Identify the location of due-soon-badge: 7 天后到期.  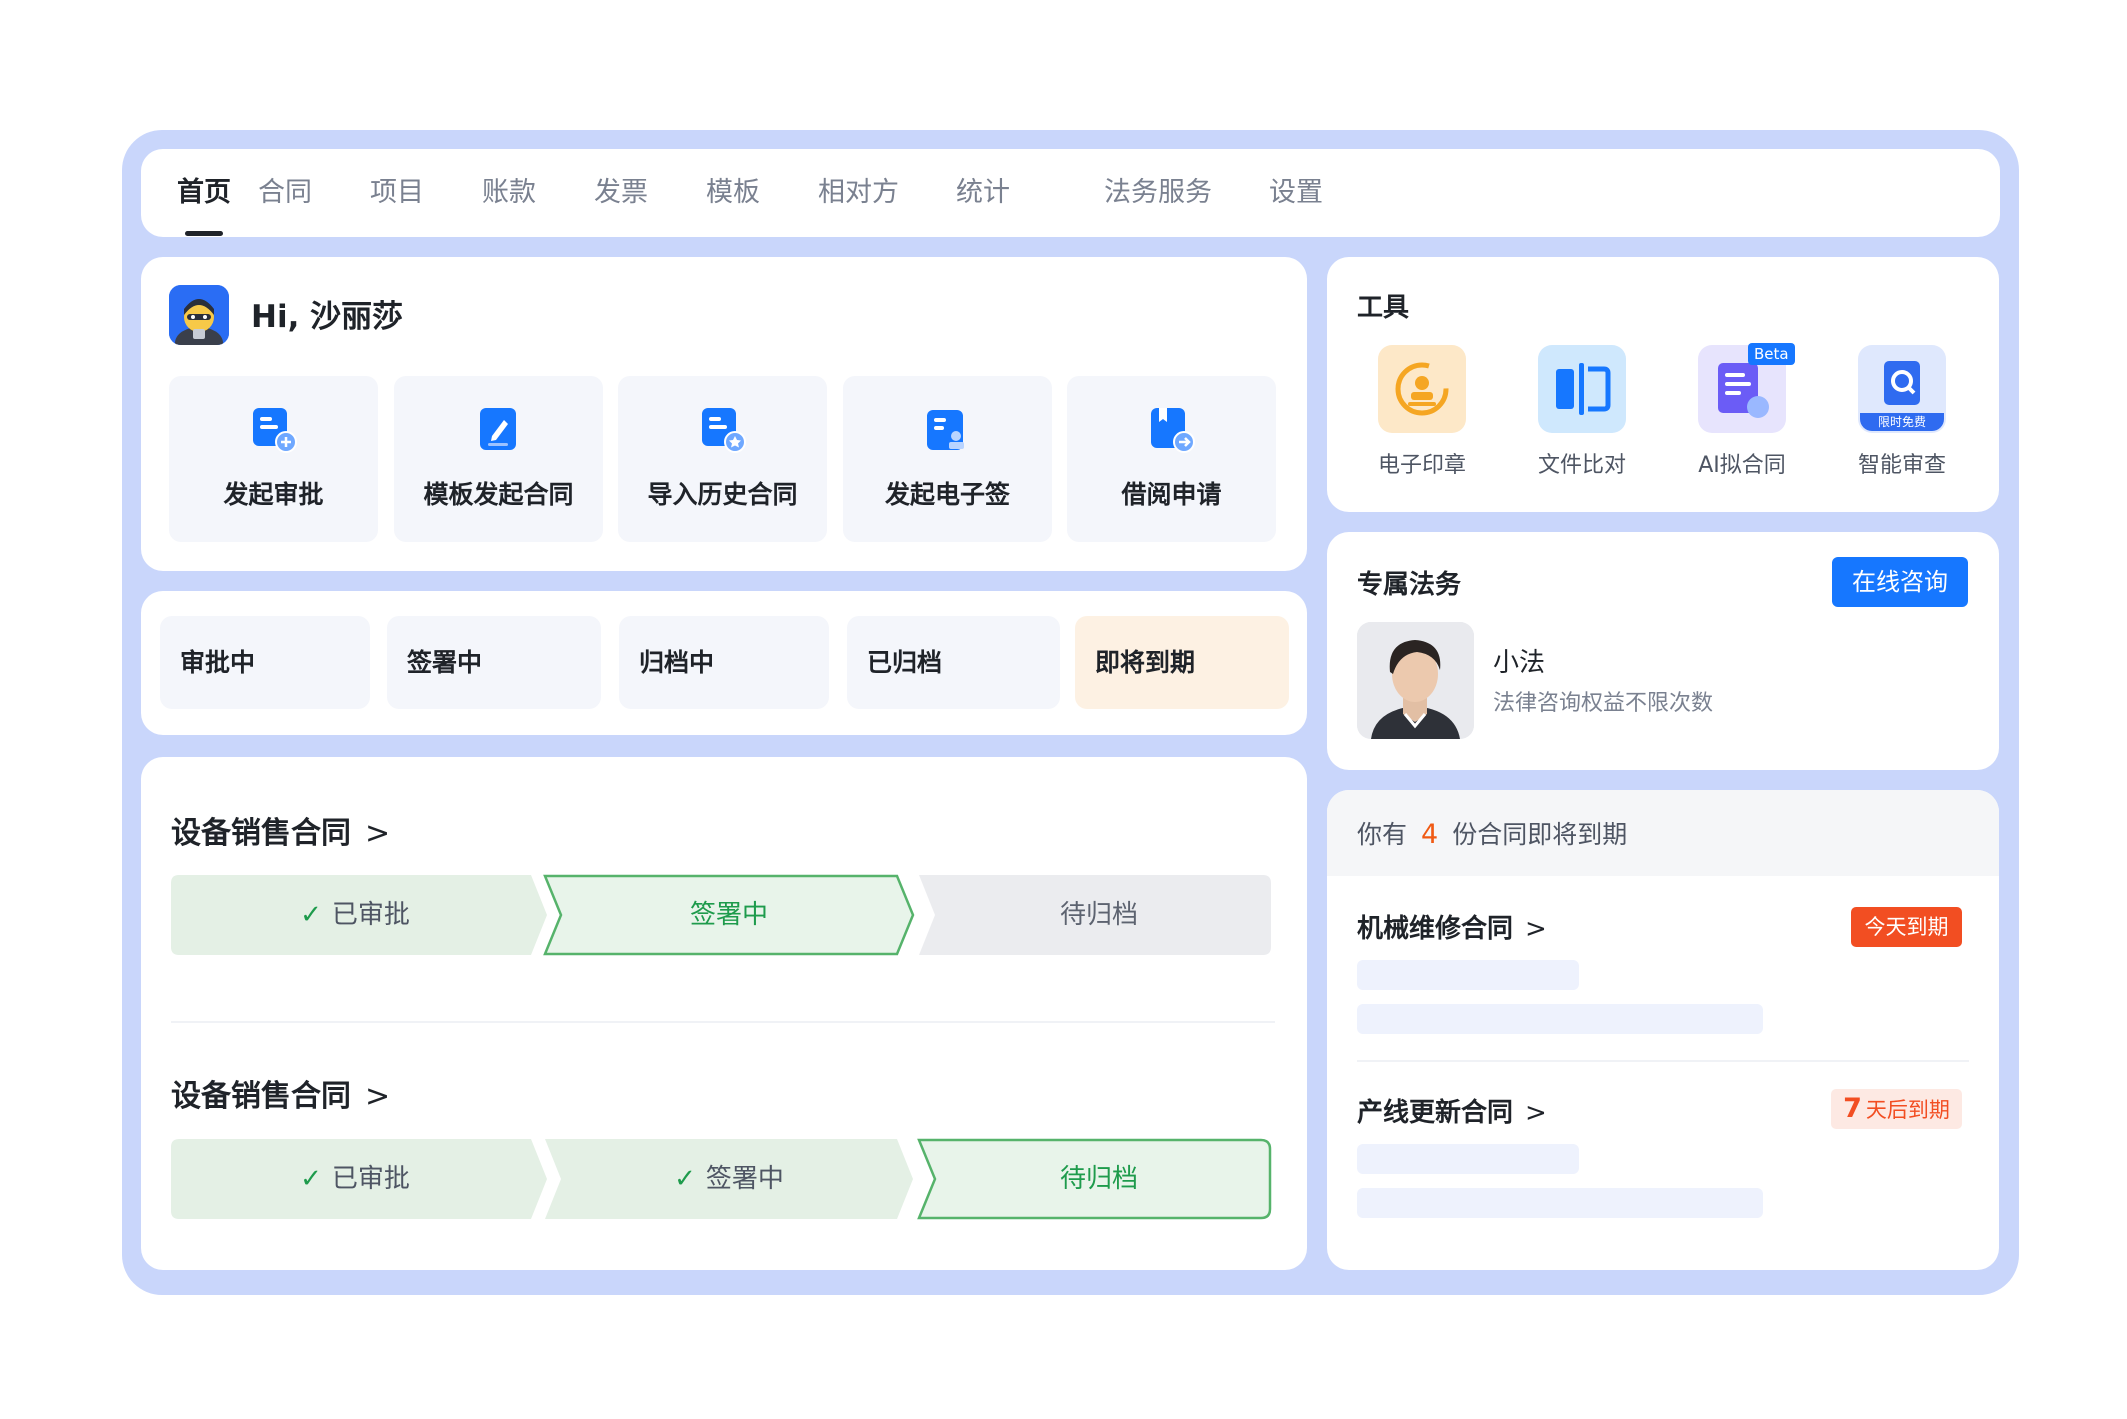
(1896, 1109).